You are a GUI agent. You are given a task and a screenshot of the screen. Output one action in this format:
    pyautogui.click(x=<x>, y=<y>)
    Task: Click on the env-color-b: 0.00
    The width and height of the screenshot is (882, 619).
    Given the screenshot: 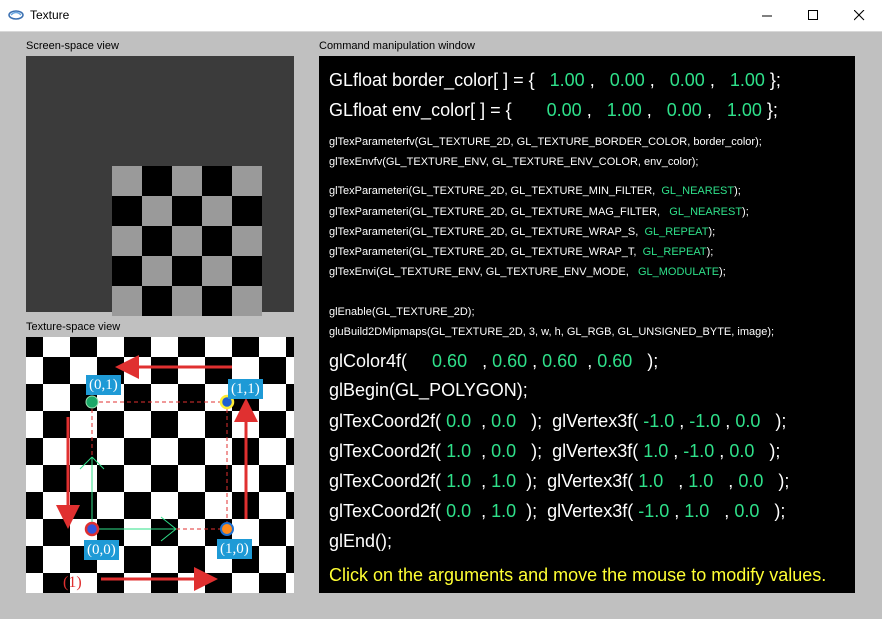 What is the action you would take?
    pyautogui.click(x=684, y=110)
    